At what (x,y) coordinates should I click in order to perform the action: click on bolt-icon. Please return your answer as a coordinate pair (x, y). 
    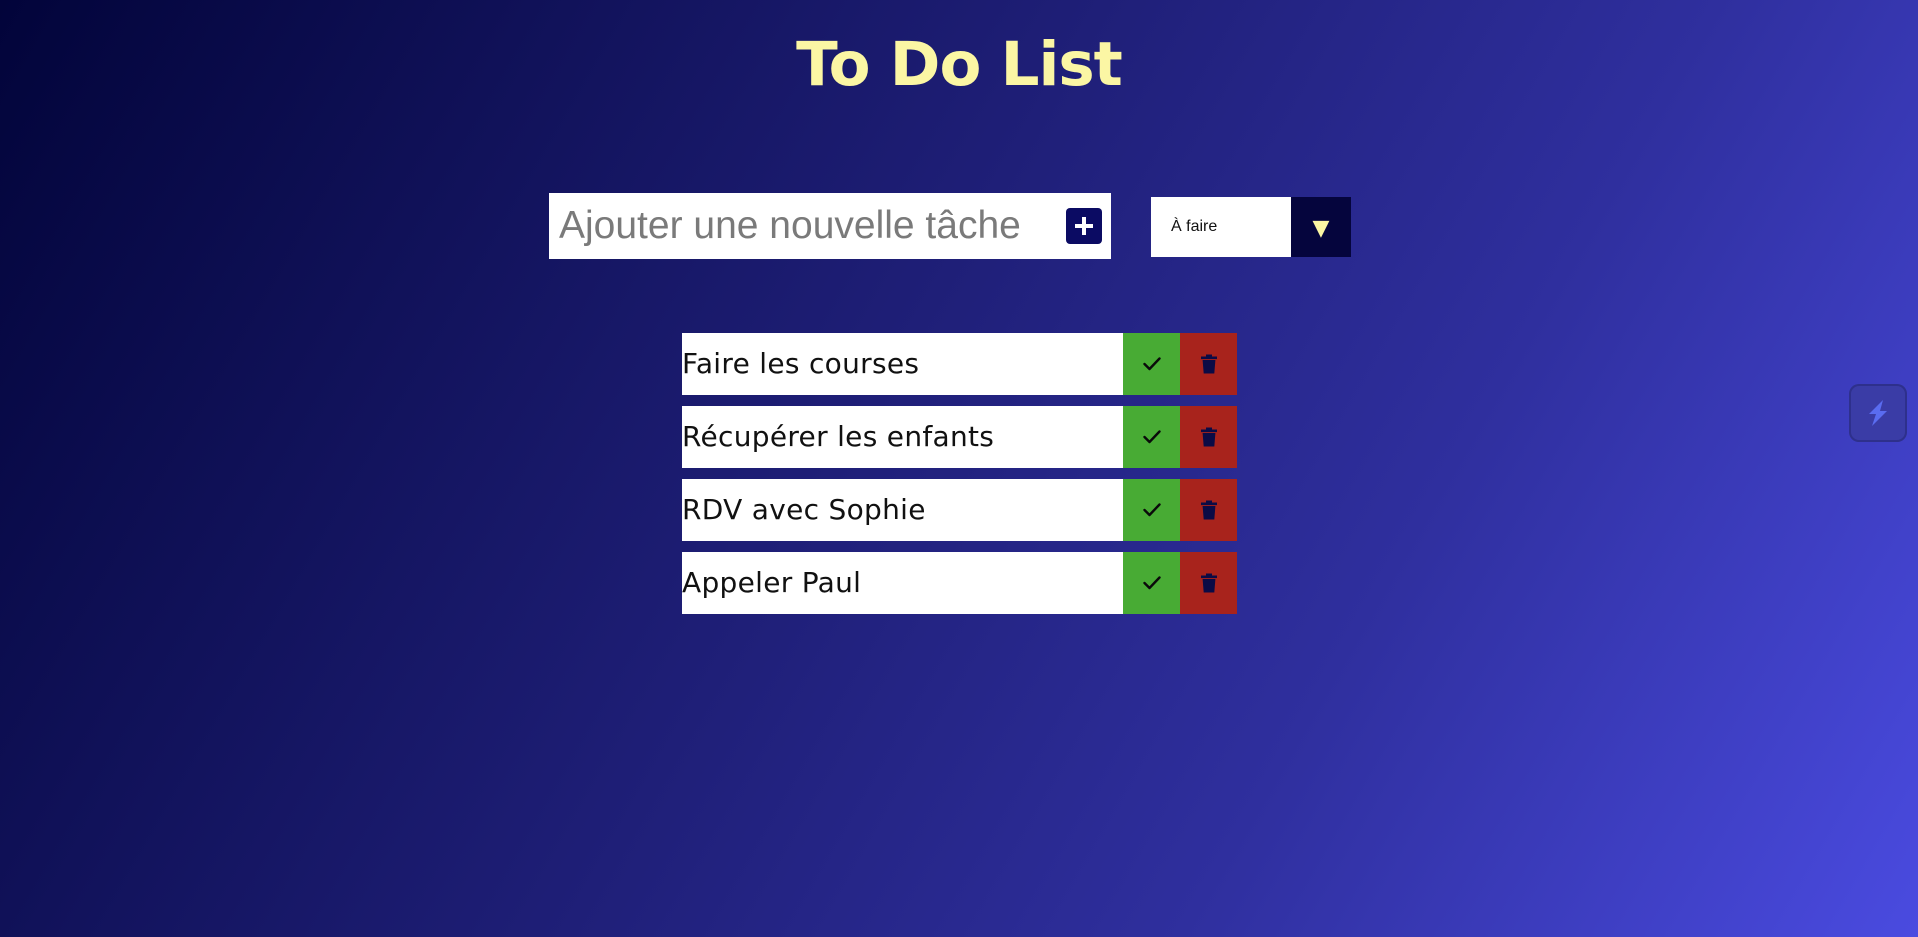
    Looking at the image, I should click on (1878, 413).